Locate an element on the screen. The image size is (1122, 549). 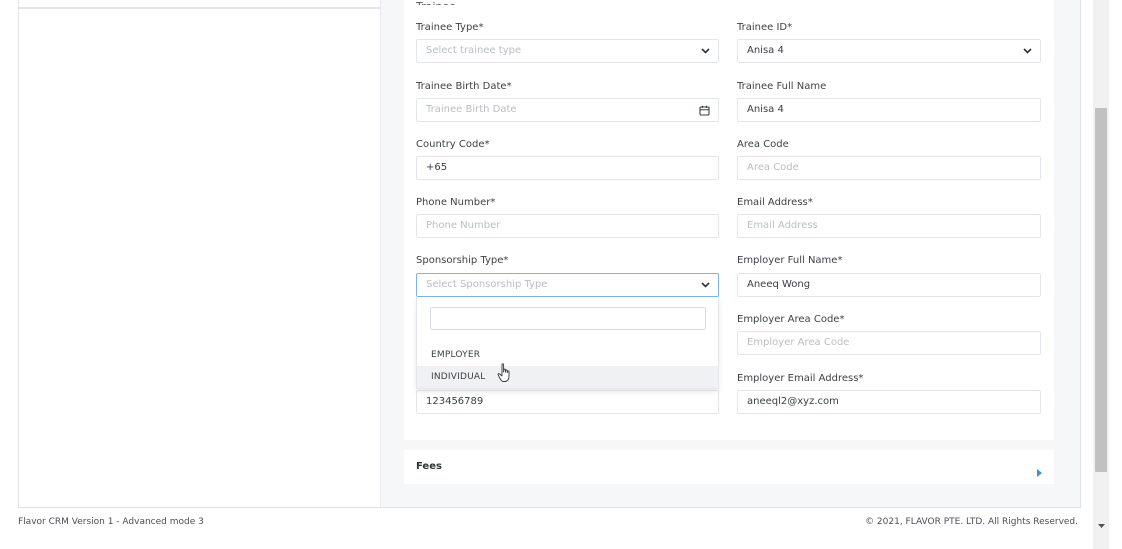
sponsorship-type-label: Sponsorship Type* is located at coordinates (462, 260).